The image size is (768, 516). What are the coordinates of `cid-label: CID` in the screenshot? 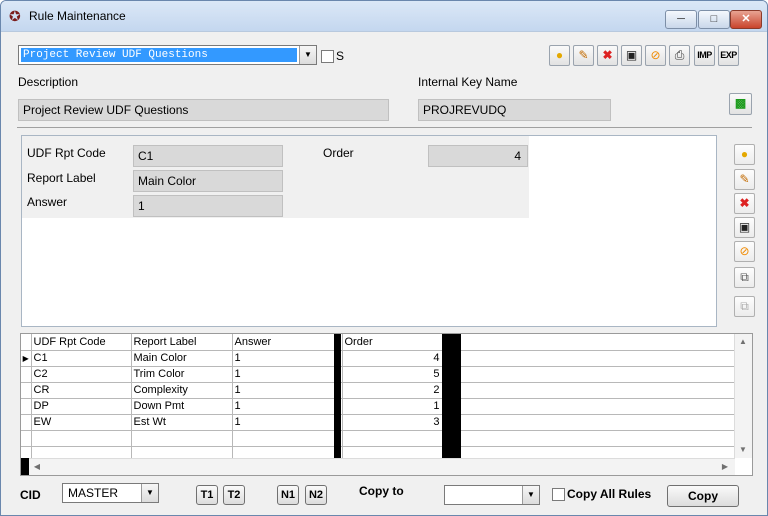 It's located at (30, 495).